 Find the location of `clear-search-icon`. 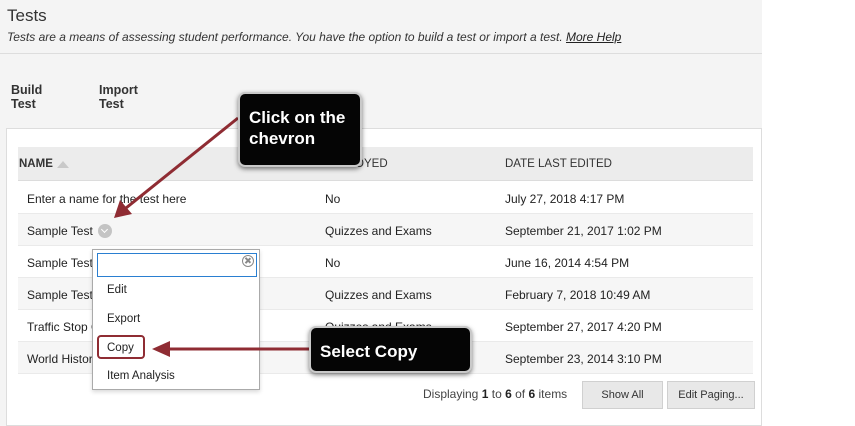

clear-search-icon is located at coordinates (248, 261).